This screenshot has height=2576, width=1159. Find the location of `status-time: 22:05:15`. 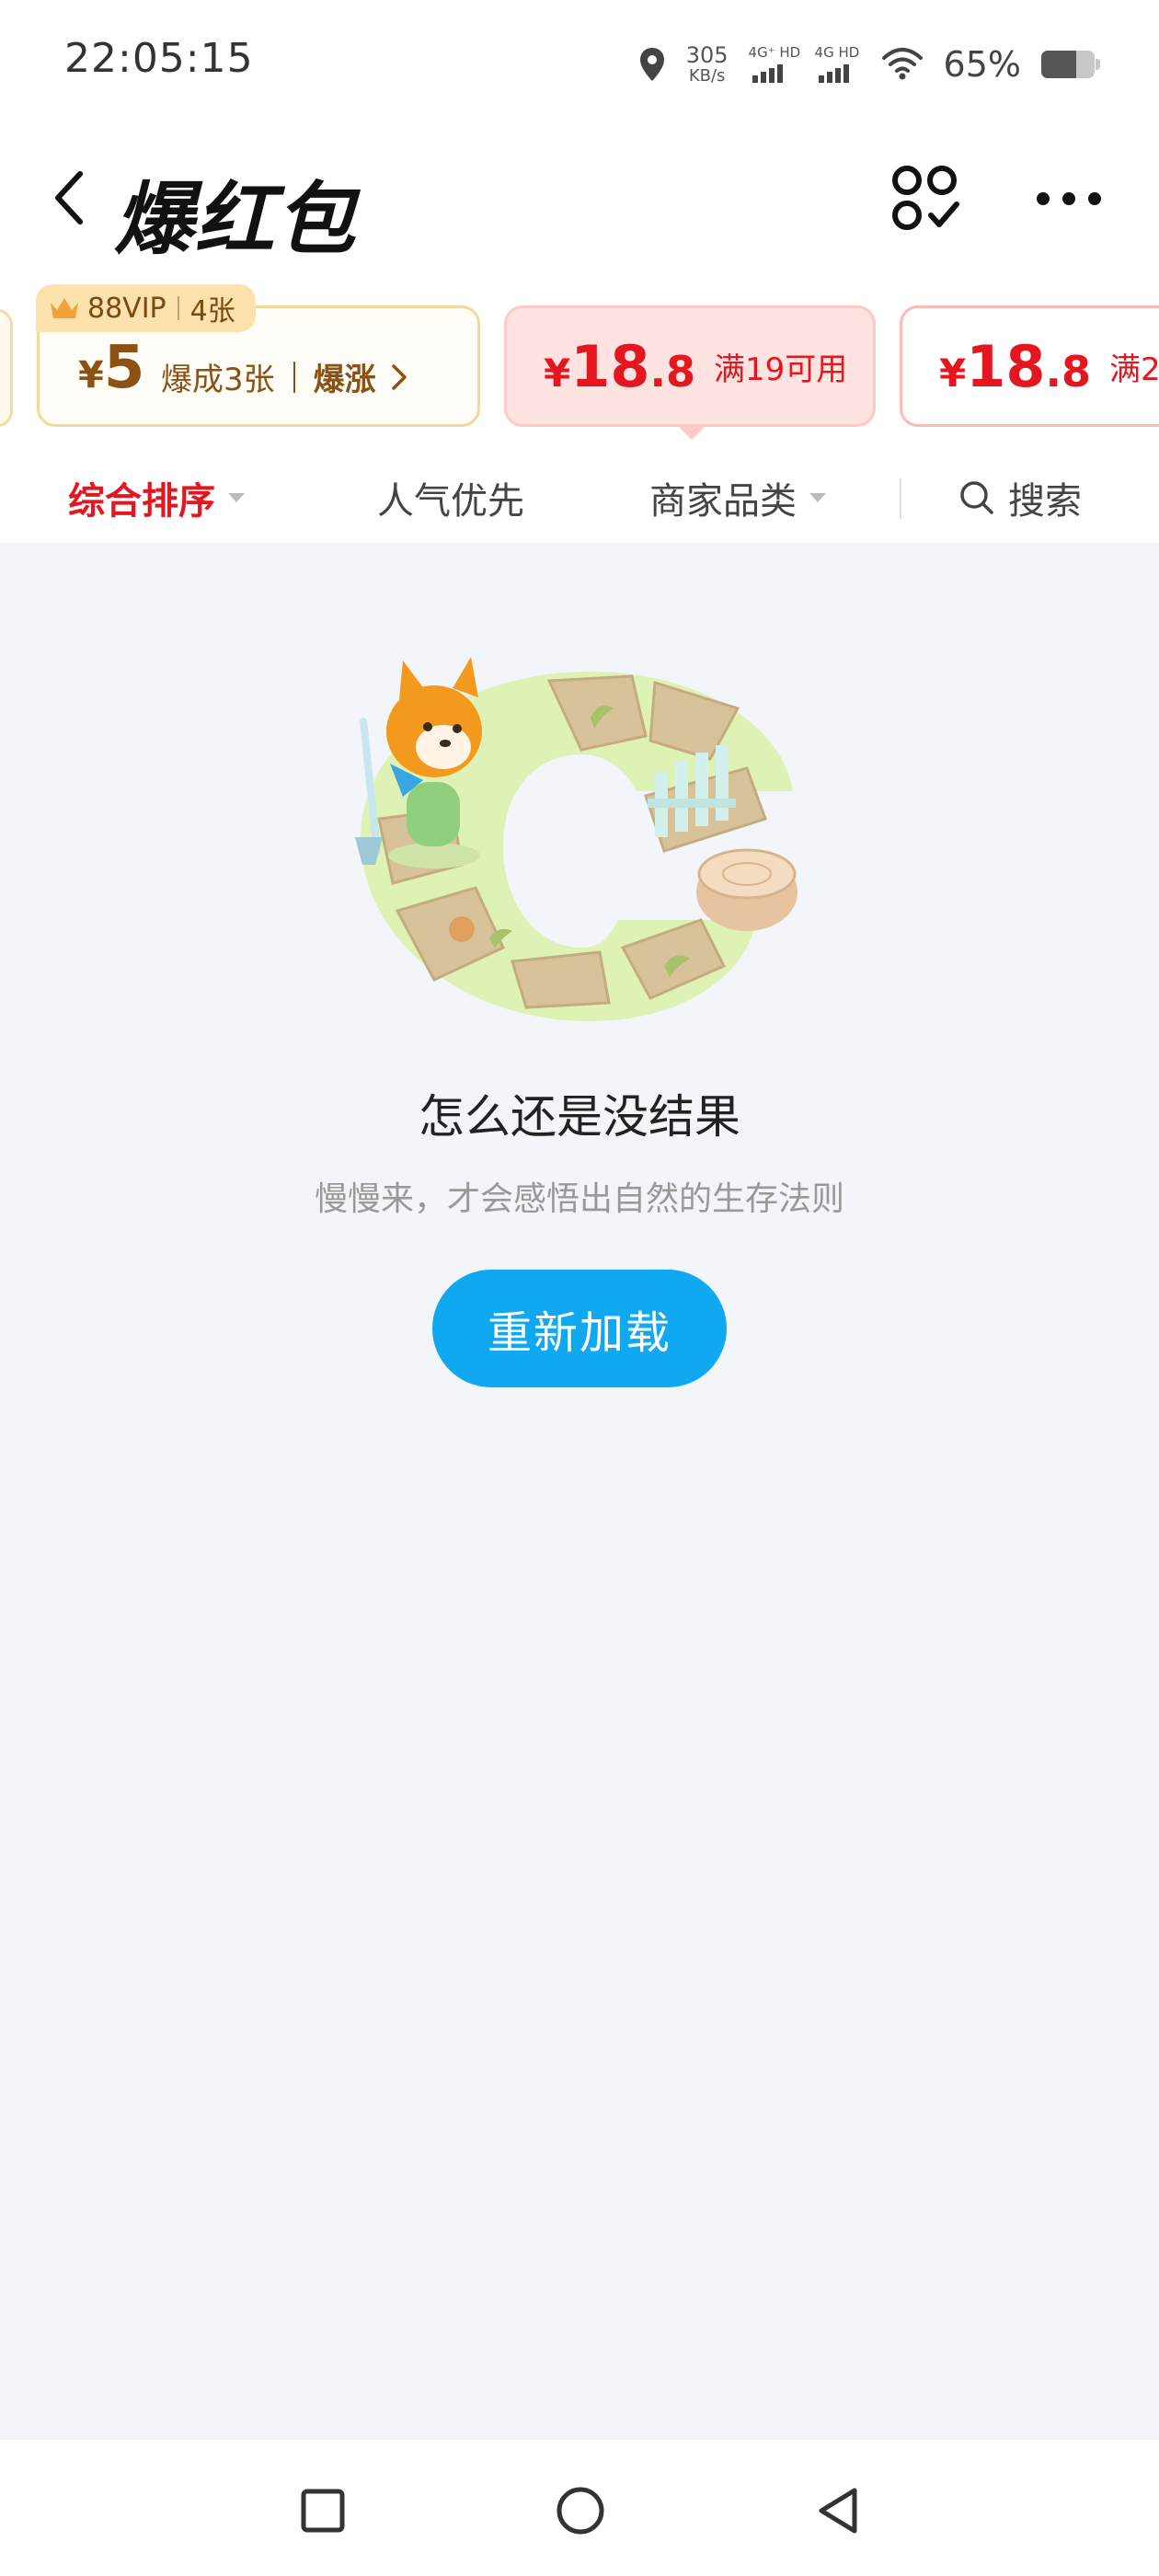

status-time: 22:05:15 is located at coordinates (159, 58).